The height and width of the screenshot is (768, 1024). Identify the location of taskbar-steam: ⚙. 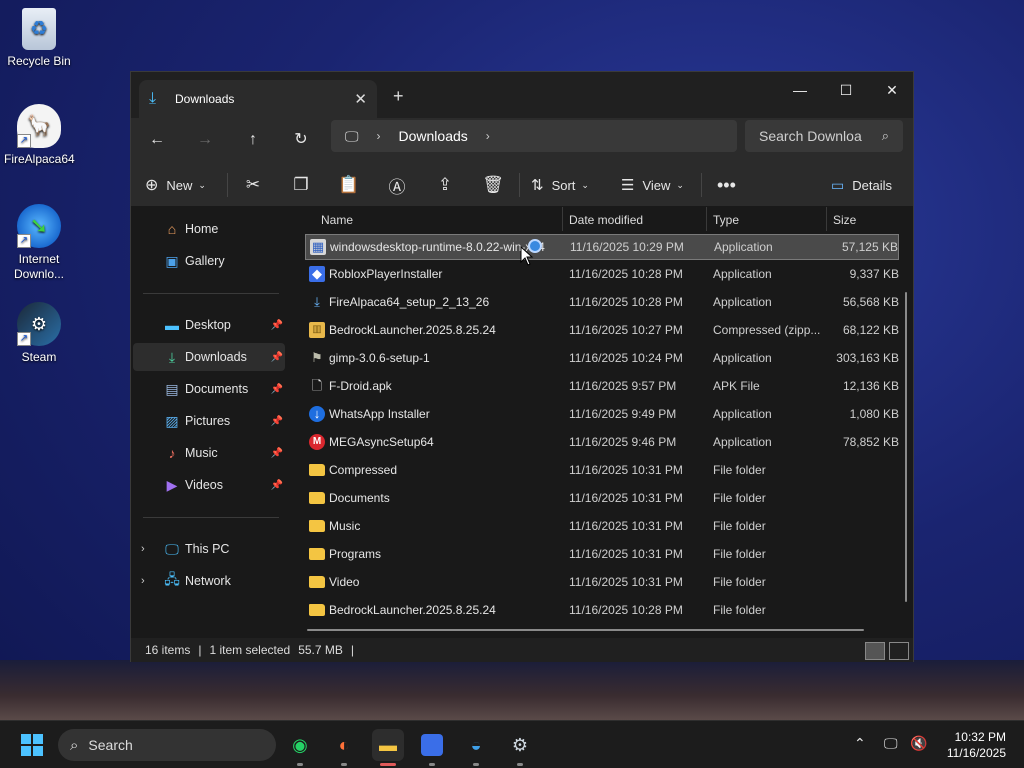
(520, 747).